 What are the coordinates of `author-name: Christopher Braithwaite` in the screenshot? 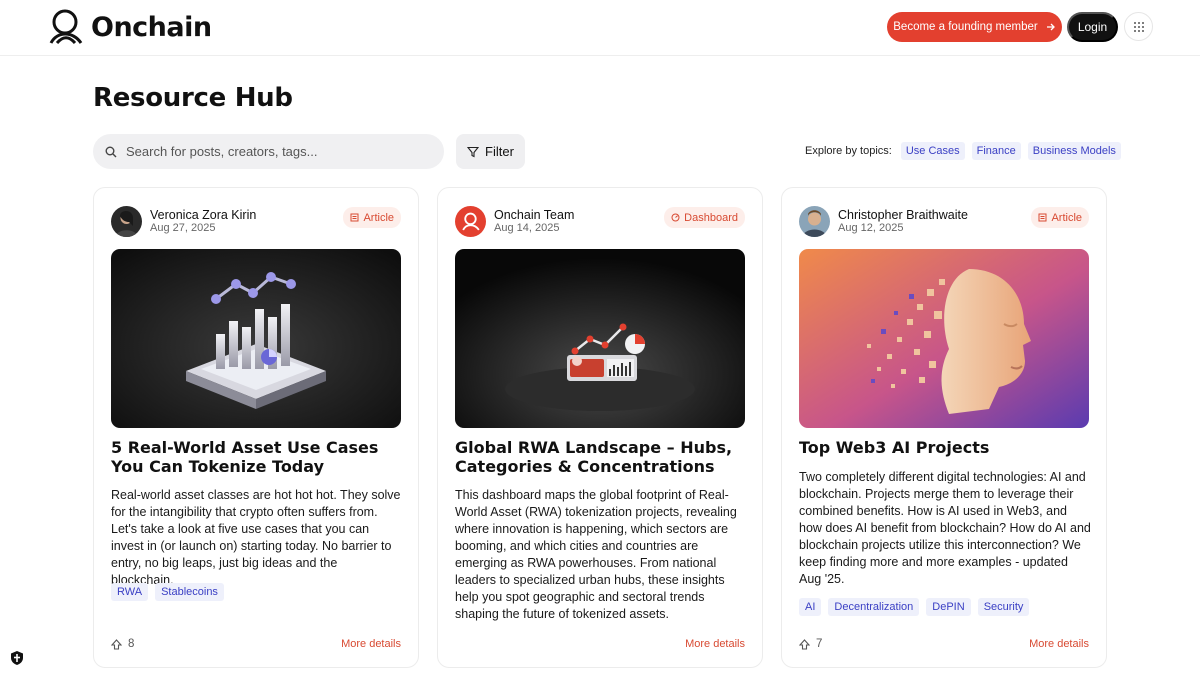 It's located at (903, 215).